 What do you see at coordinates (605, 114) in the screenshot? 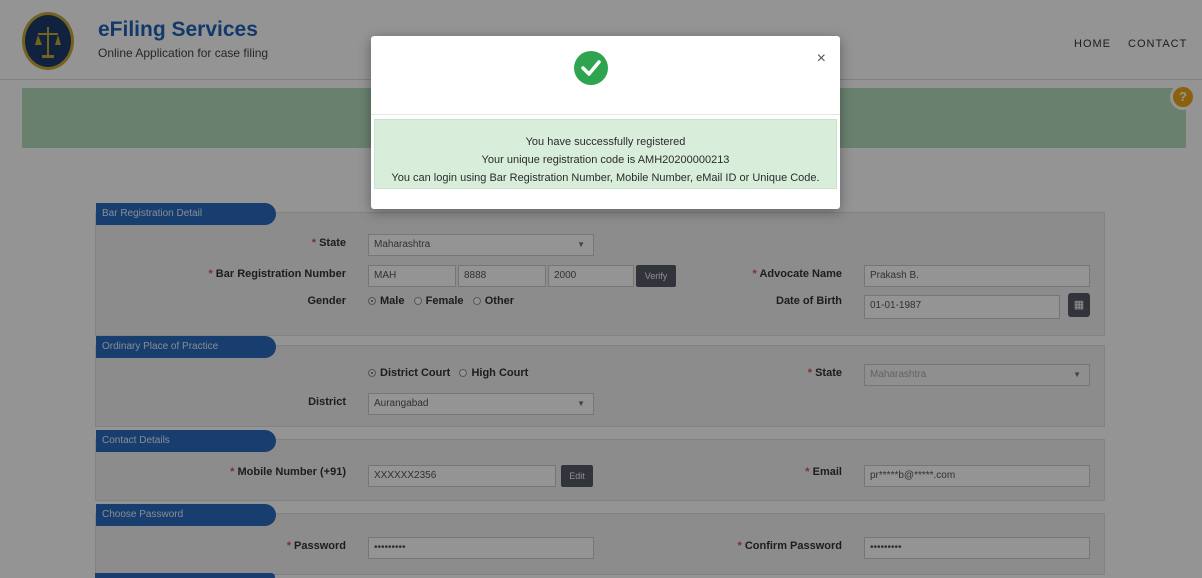
I see `modal-divider` at bounding box center [605, 114].